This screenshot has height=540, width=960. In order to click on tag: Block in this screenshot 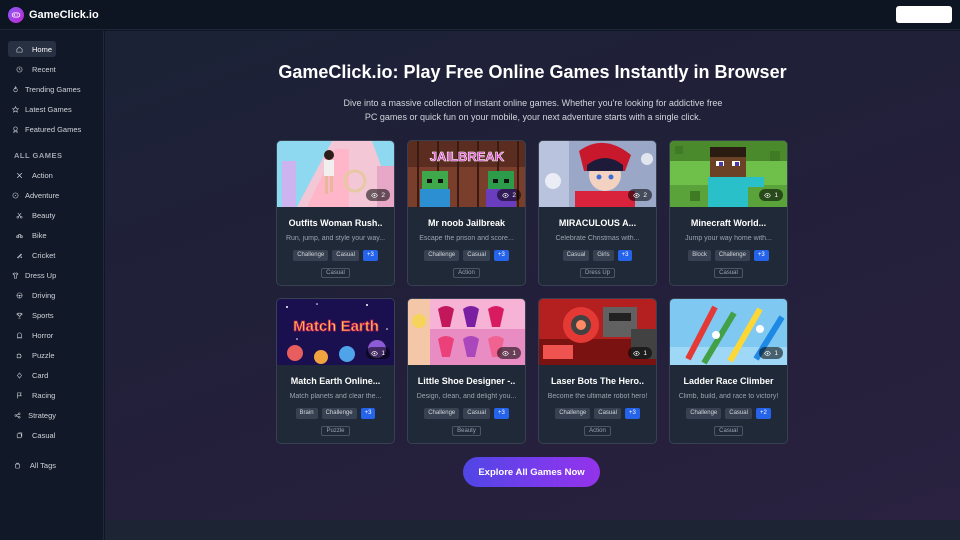, I will do `click(699, 255)`.